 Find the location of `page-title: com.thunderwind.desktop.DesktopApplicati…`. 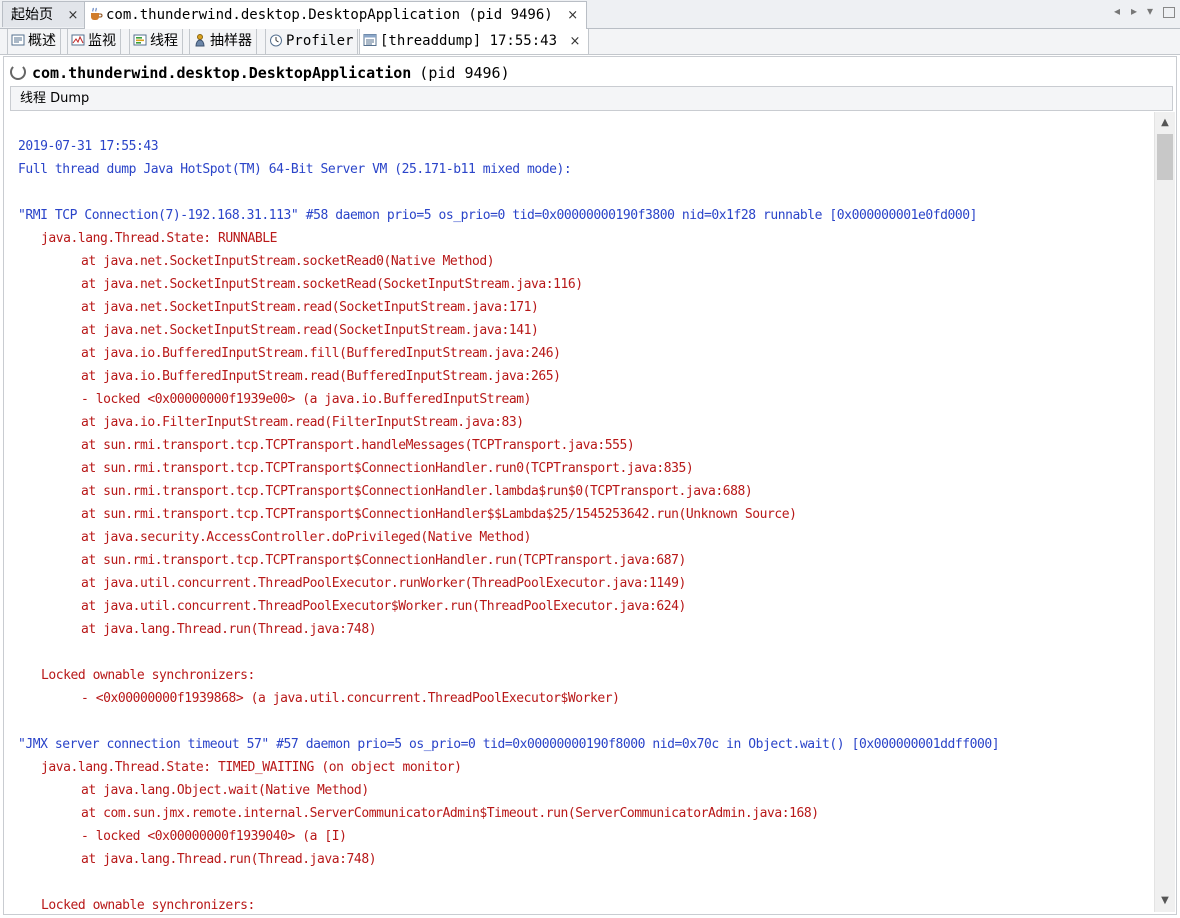

page-title: com.thunderwind.desktop.DesktopApplicati… is located at coordinates (260, 73).